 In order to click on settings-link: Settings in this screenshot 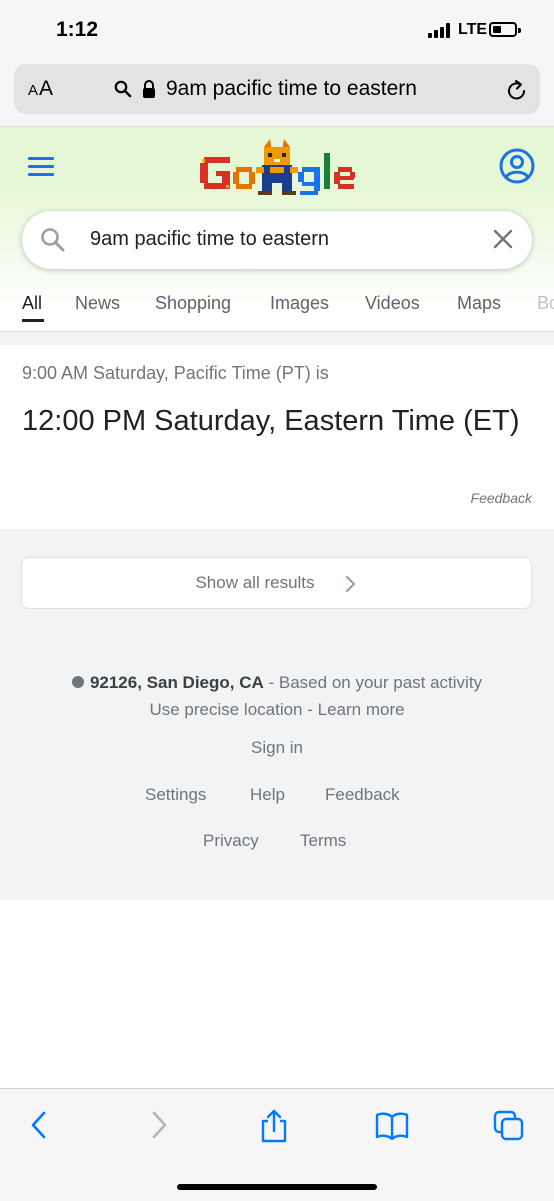, I will do `click(175, 795)`.